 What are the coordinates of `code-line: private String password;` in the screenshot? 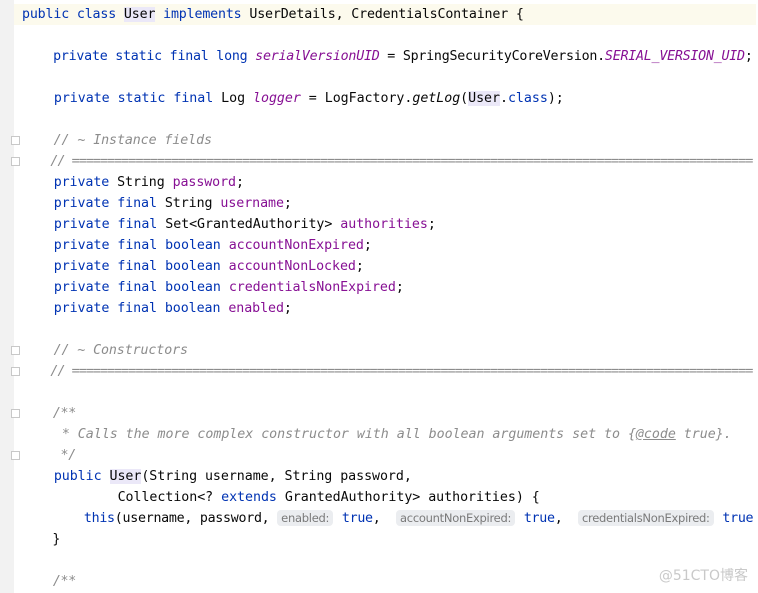 It's located at (389, 182).